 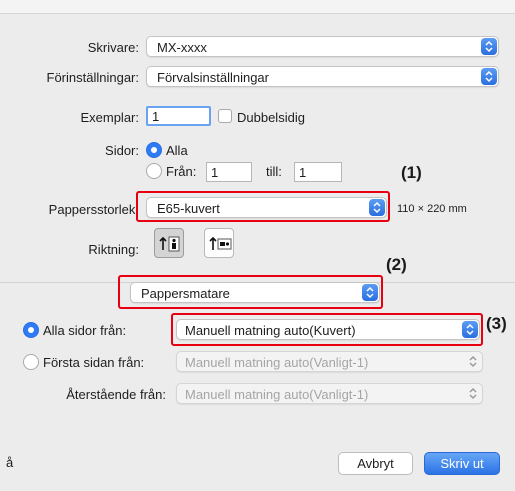 What do you see at coordinates (178, 116) in the screenshot?
I see `copies-field: 1` at bounding box center [178, 116].